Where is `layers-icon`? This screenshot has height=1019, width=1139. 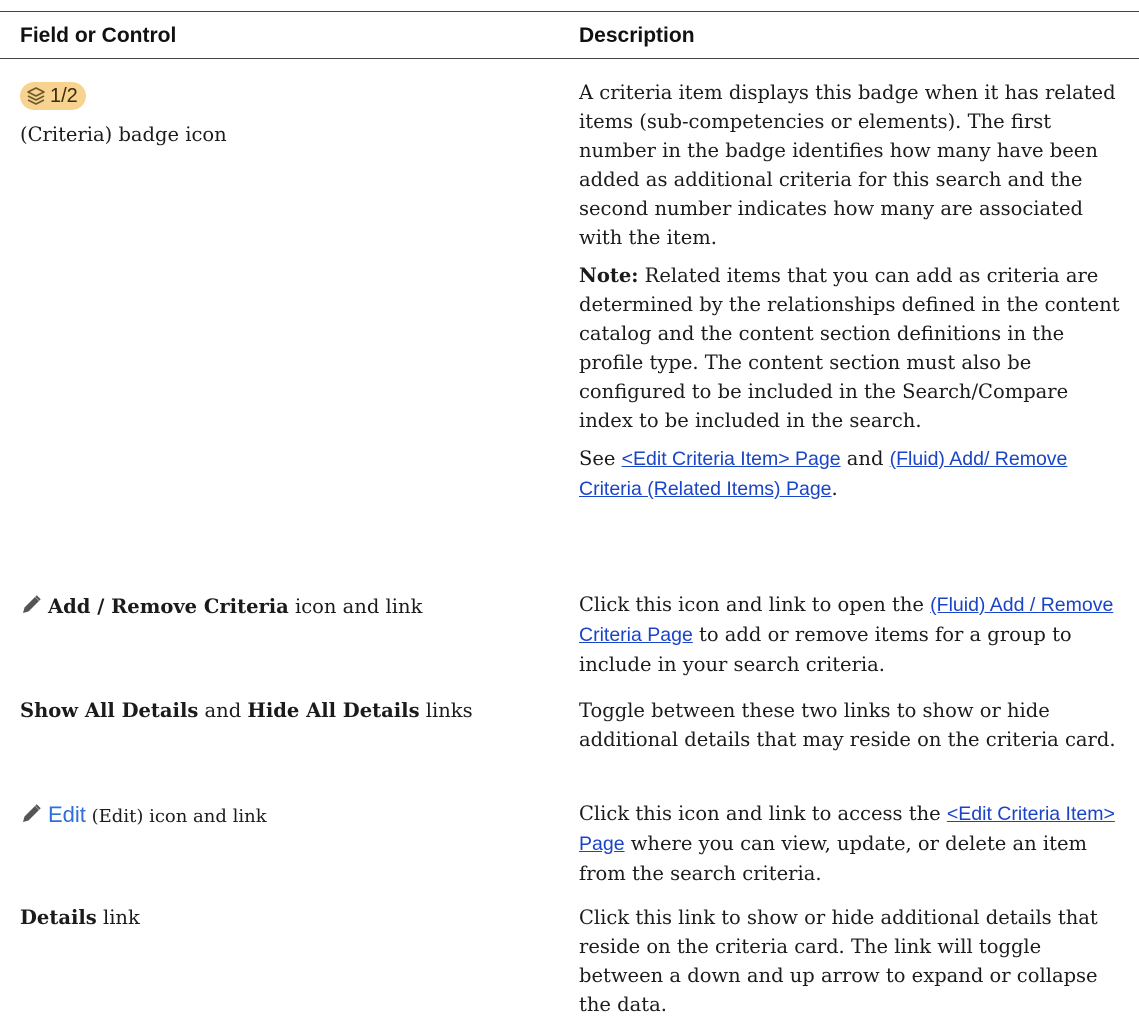 layers-icon is located at coordinates (36, 96).